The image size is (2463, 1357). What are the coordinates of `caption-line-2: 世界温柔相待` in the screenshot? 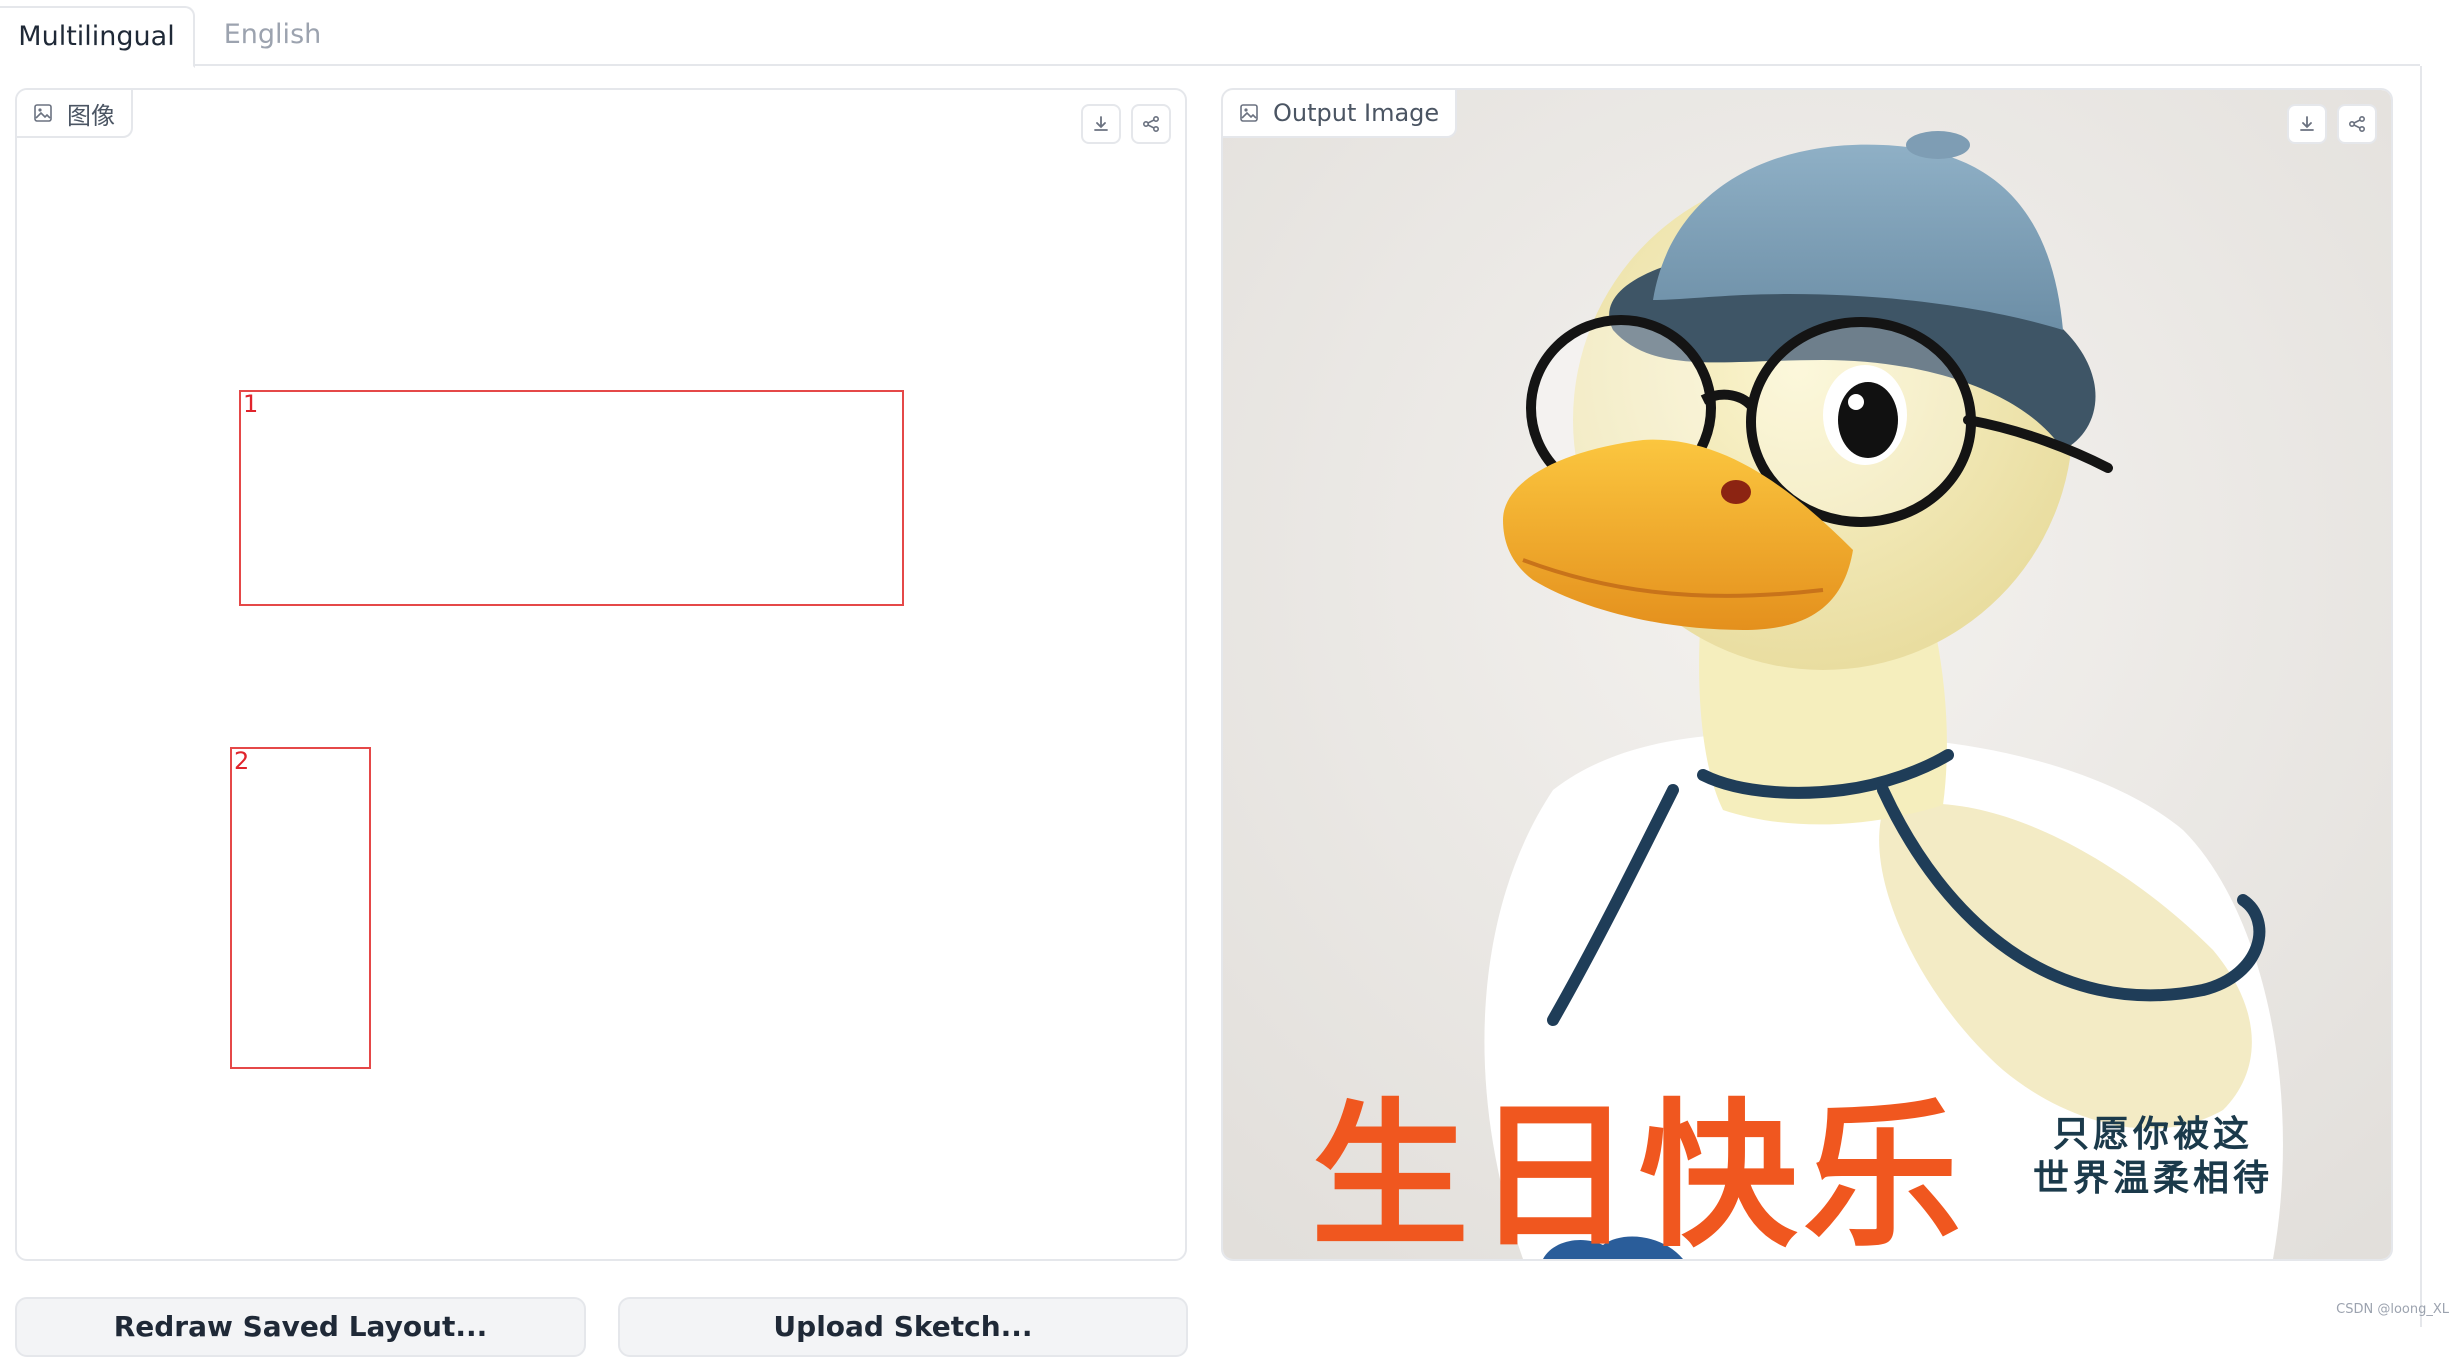 It's located at (2153, 1178).